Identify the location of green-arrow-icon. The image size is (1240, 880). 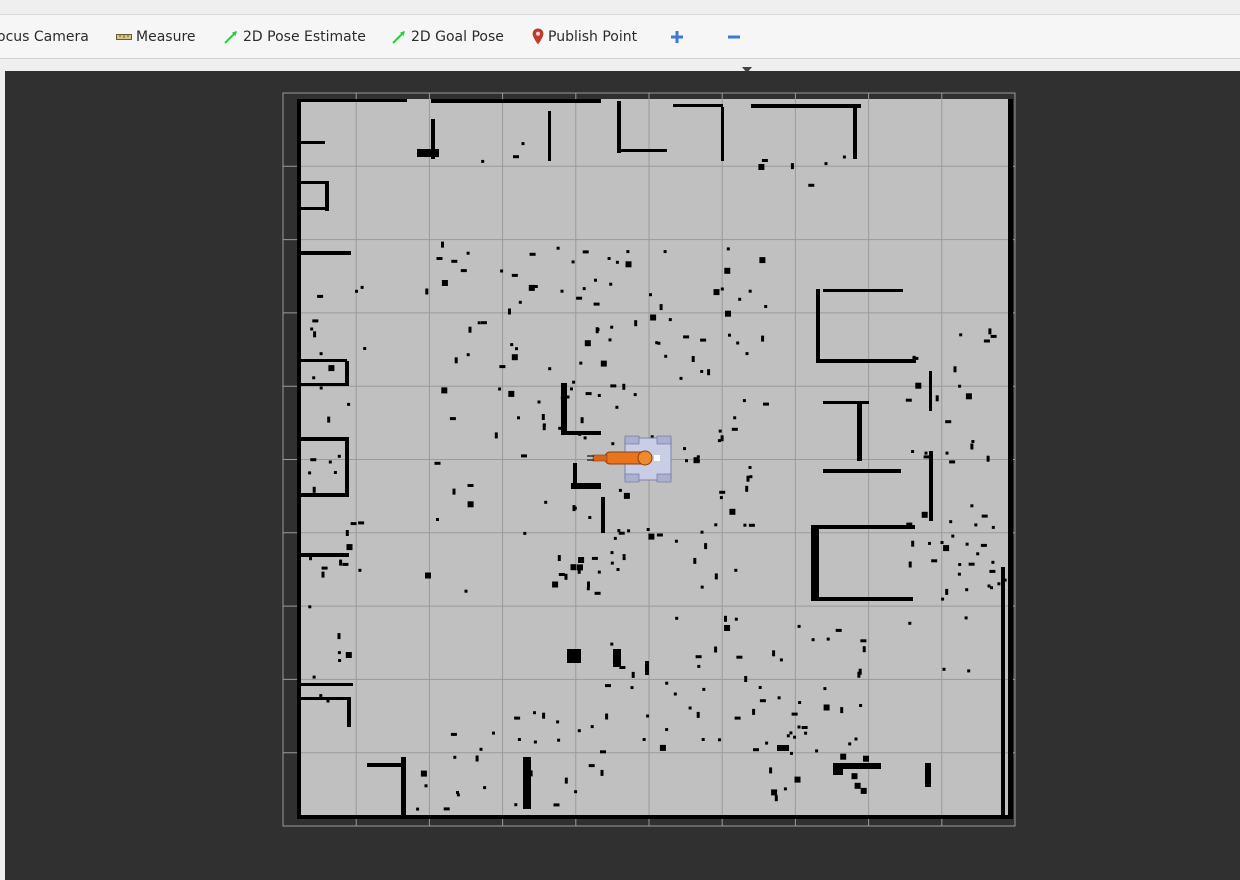
(231, 37).